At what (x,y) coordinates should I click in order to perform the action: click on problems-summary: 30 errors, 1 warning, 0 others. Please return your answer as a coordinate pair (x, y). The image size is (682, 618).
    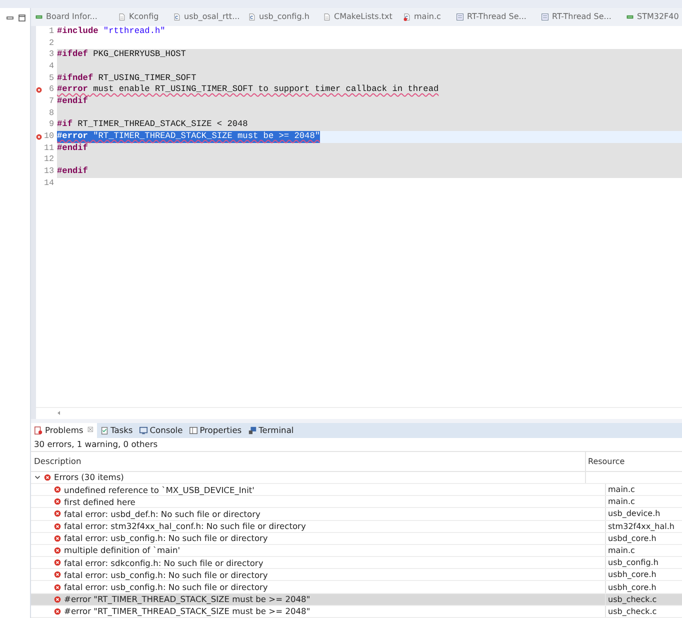
    Looking at the image, I should click on (96, 444).